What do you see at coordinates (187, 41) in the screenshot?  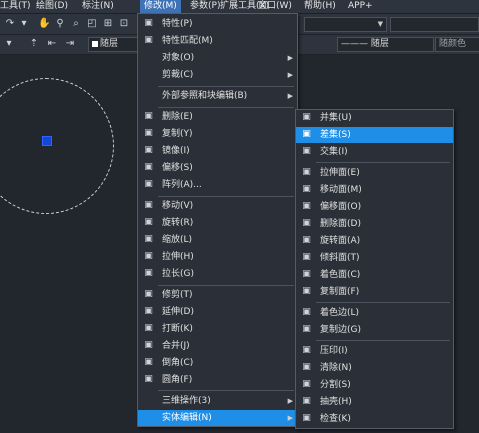 I see `menu-item-label: 特性匹配(M)` at bounding box center [187, 41].